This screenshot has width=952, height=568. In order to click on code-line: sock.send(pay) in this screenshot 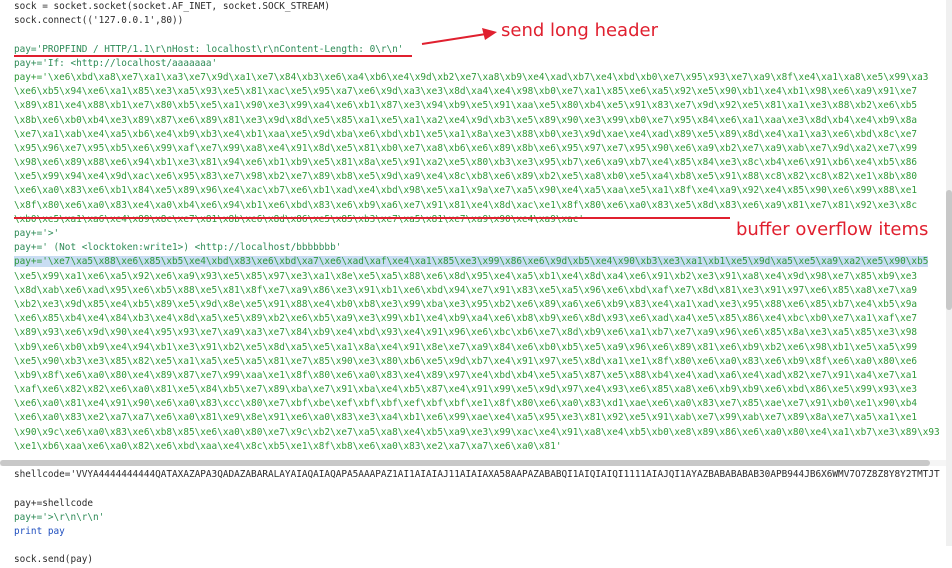, I will do `click(479, 560)`.